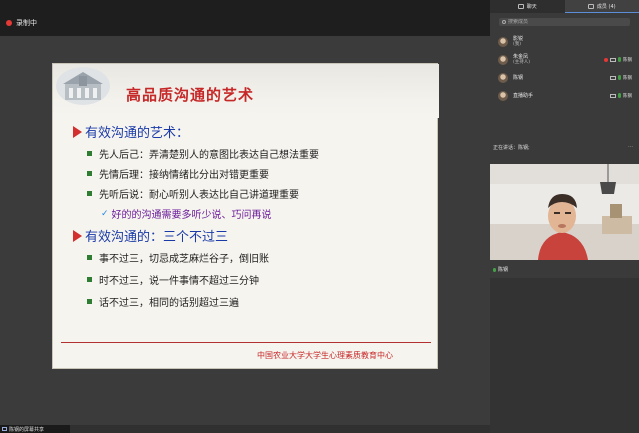  Describe the element at coordinates (517, 44) in the screenshot. I see `member-role: (我)` at that location.